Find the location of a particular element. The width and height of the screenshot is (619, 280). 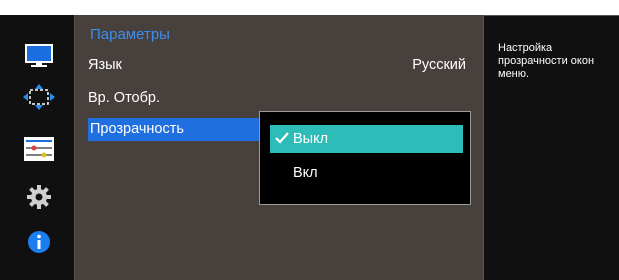

menu-item-transparency-label: Прозрачность is located at coordinates (137, 129).